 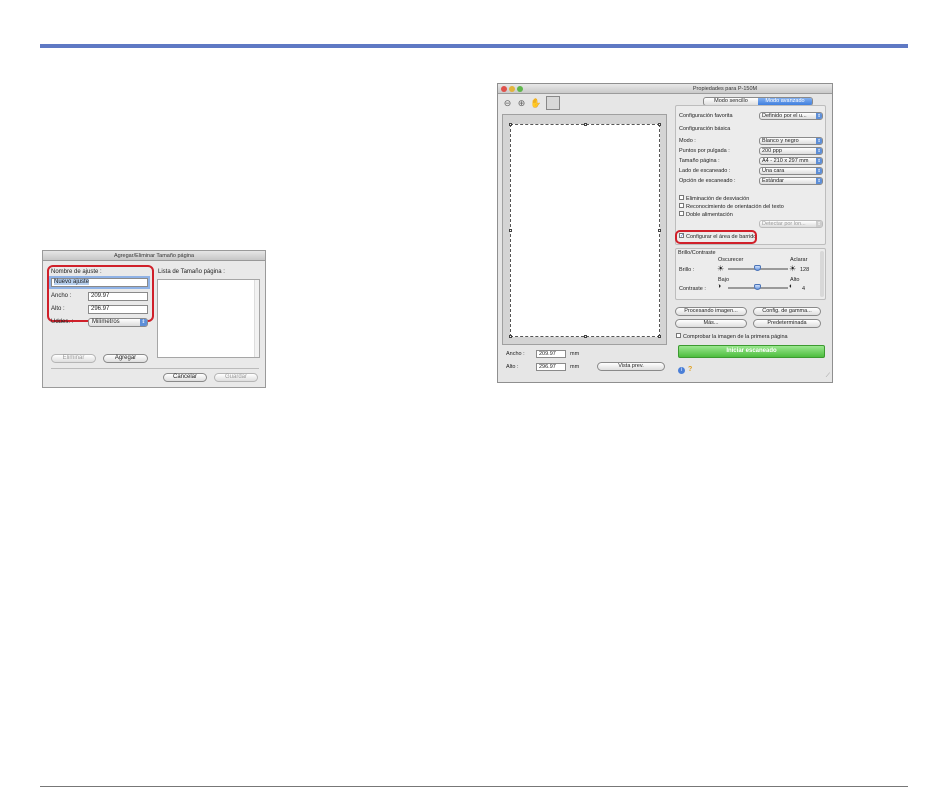 I want to click on help-icon: ?, so click(x=690, y=369).